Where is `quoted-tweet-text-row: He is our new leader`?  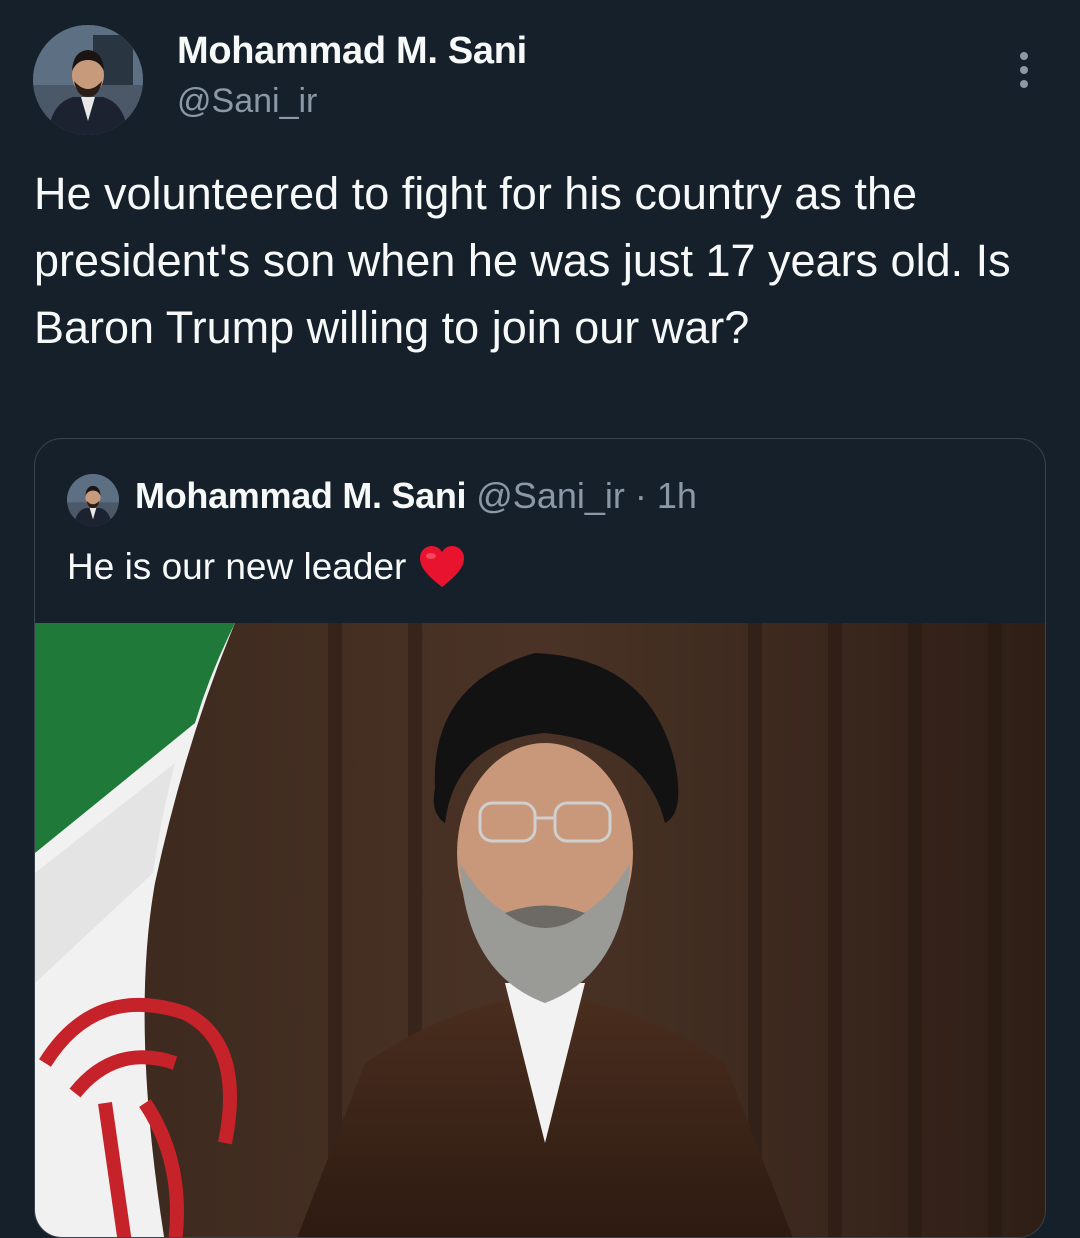 quoted-tweet-text-row: He is our new leader is located at coordinates (266, 567).